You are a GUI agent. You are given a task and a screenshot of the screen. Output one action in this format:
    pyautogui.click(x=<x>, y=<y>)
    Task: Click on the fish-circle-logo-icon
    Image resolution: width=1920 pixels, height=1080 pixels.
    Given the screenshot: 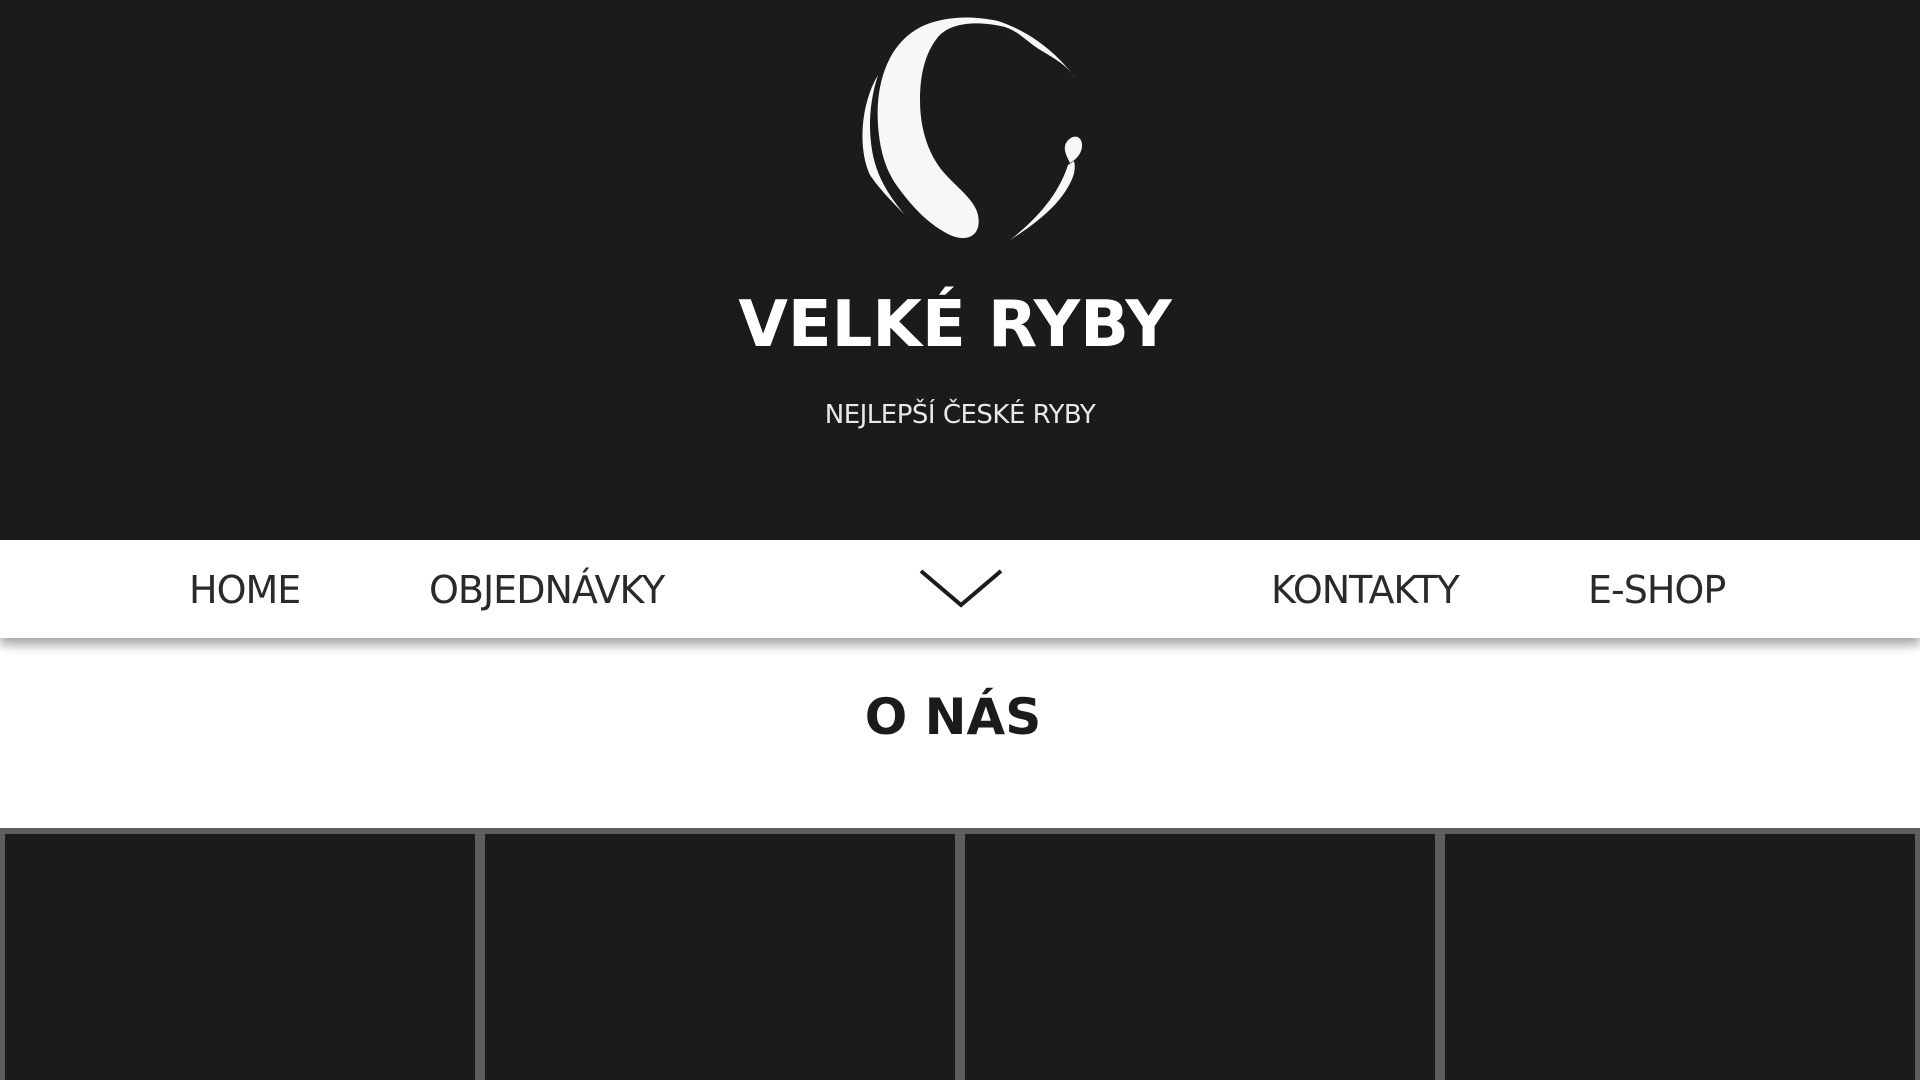 What is the action you would take?
    pyautogui.click(x=972, y=128)
    